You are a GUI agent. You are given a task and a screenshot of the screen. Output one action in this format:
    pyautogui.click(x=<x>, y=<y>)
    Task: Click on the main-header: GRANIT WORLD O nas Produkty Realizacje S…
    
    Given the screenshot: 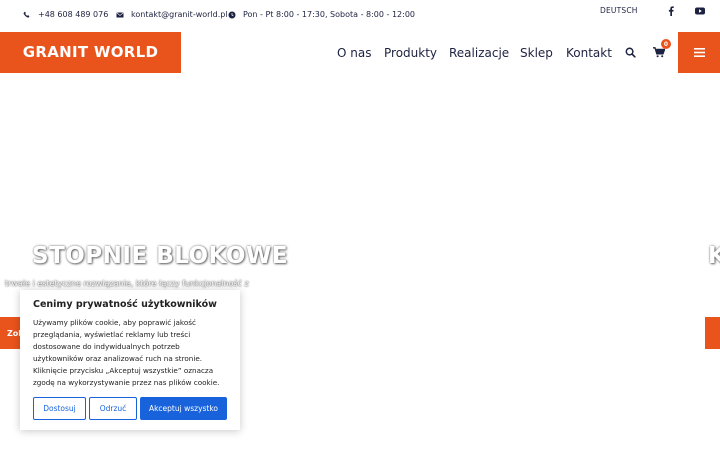 What is the action you would take?
    pyautogui.click(x=360, y=52)
    